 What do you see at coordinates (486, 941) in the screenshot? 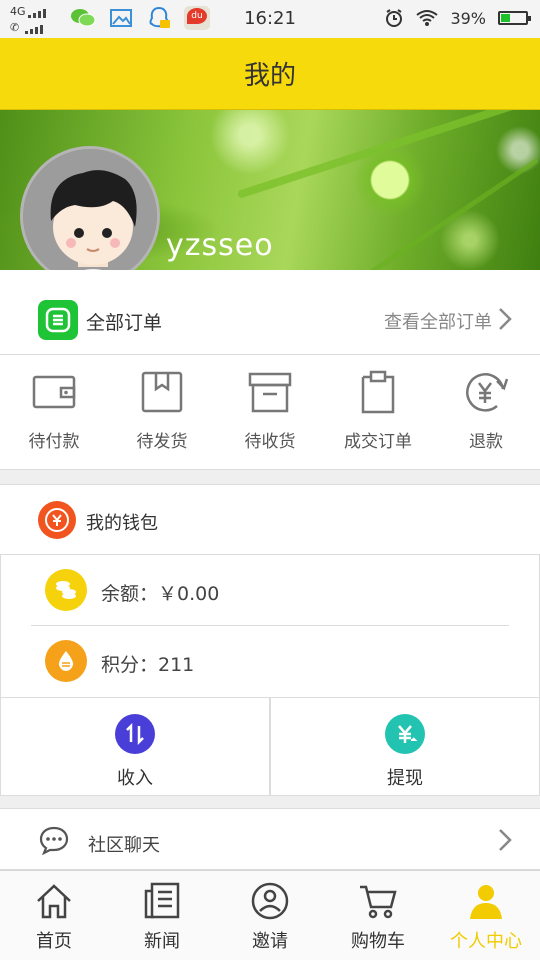
I see `tab-label: 个人中心` at bounding box center [486, 941].